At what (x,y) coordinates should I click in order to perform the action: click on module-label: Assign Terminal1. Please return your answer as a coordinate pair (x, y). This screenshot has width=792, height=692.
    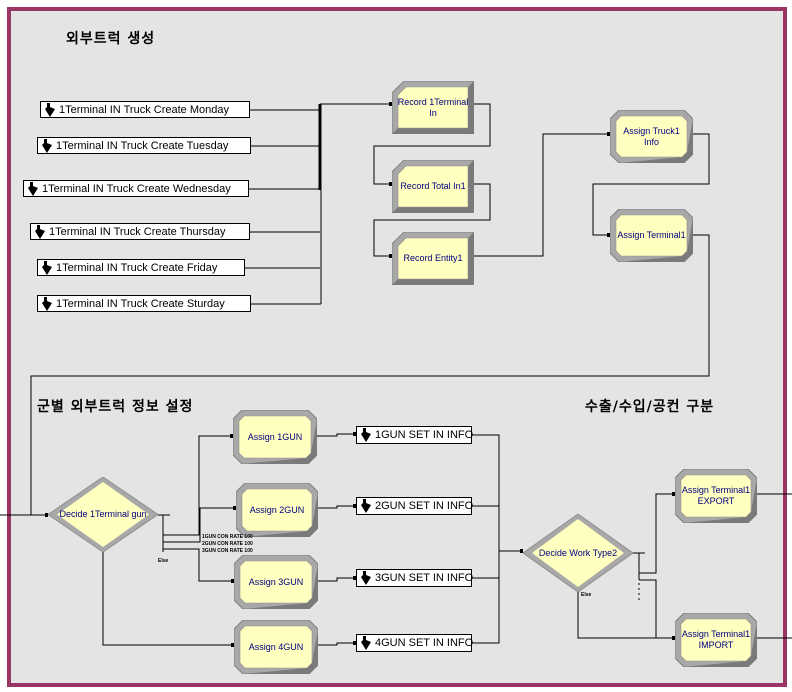
    Looking at the image, I should click on (651, 235).